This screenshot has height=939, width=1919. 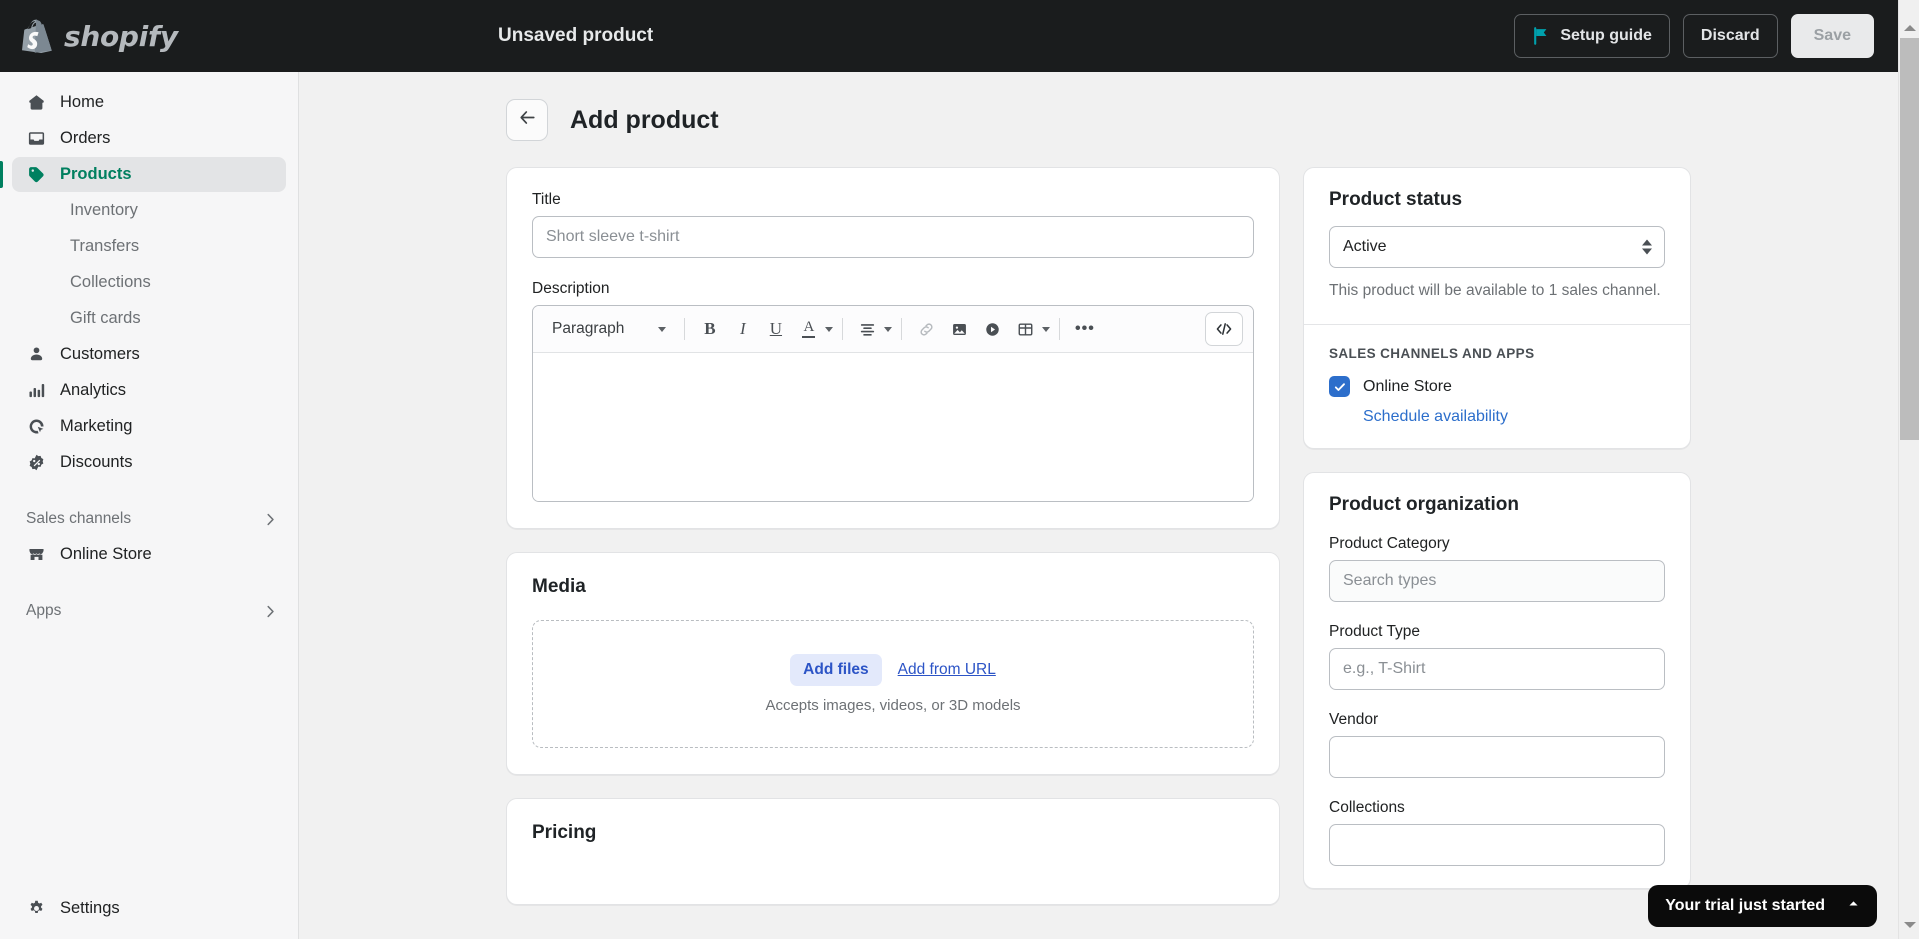 I want to click on sidebar-section-label: Apps, so click(x=44, y=610).